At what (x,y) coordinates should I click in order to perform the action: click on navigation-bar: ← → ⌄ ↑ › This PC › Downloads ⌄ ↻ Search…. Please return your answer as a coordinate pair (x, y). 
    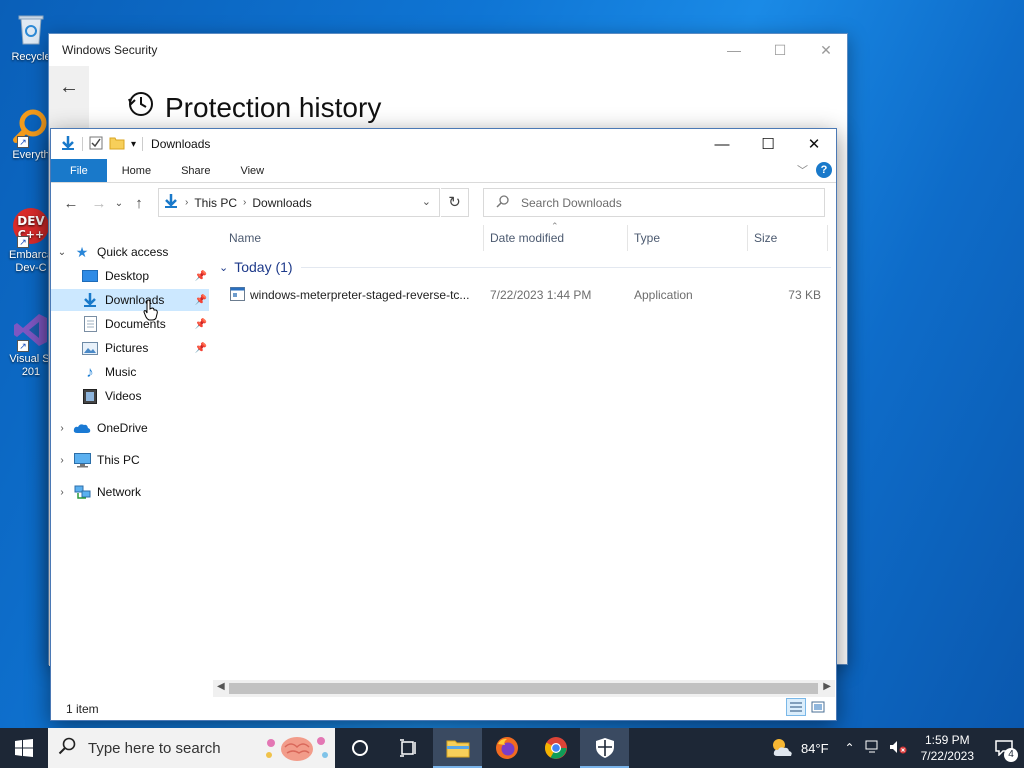
    Looking at the image, I should click on (443, 203).